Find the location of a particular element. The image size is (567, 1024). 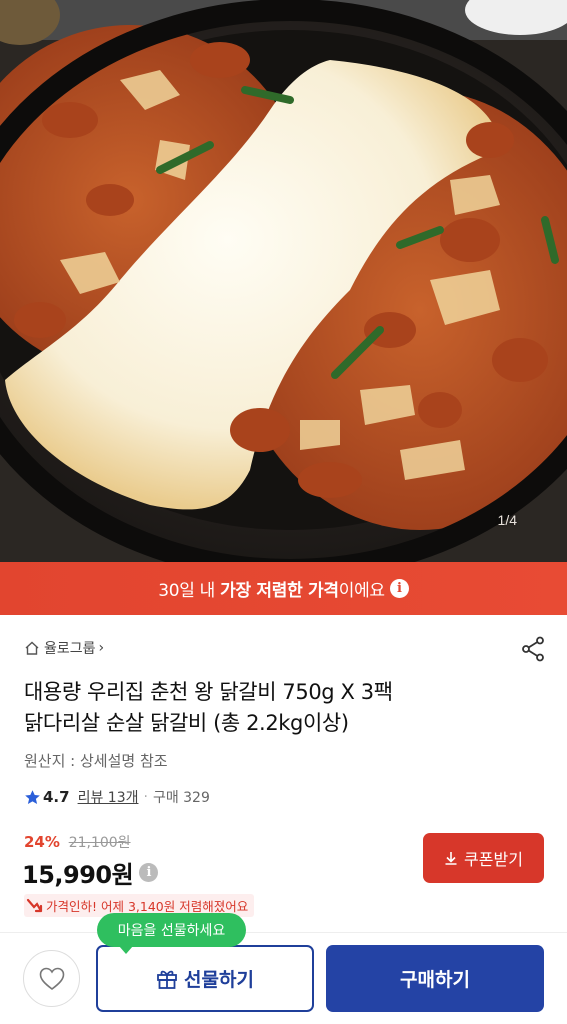

coupon-button: 쿠폰받기 is located at coordinates (483, 858).